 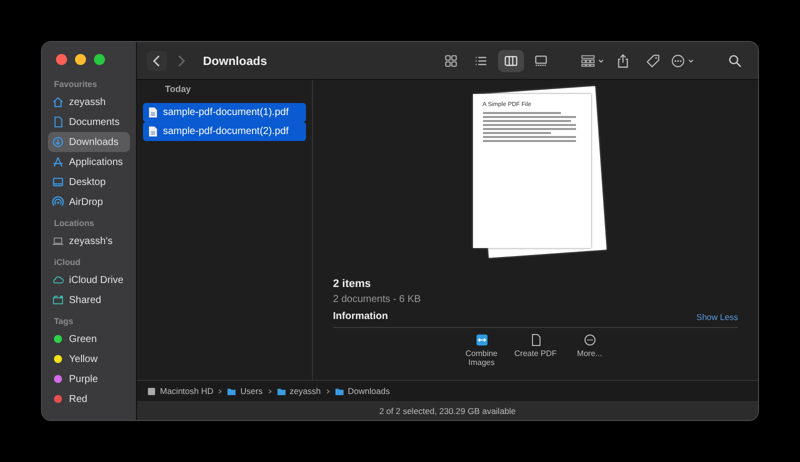 What do you see at coordinates (178, 89) in the screenshot?
I see `column-heading: Today` at bounding box center [178, 89].